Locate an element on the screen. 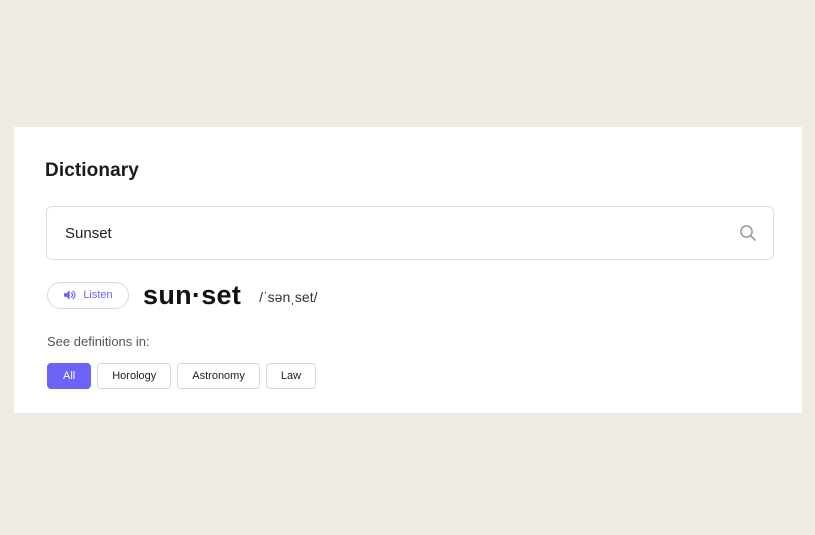 The height and width of the screenshot is (535, 815). category-chip-law: Law is located at coordinates (291, 376).